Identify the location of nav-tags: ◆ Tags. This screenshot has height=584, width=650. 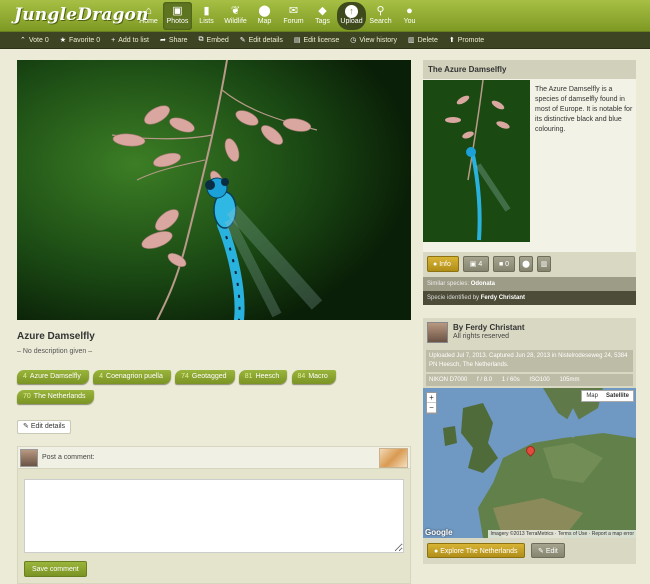
(322, 16).